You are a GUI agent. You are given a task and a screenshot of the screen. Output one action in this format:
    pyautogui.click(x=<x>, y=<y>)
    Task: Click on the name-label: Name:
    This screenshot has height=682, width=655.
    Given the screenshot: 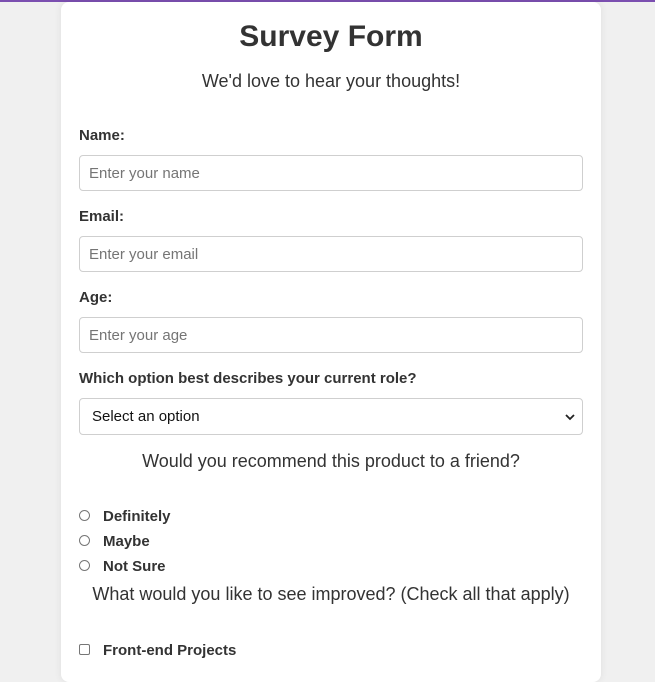 What is the action you would take?
    pyautogui.click(x=102, y=135)
    